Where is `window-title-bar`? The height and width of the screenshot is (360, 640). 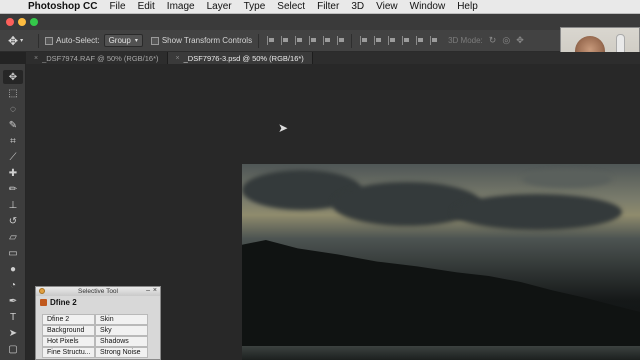
window-title-bar is located at coordinates (320, 22).